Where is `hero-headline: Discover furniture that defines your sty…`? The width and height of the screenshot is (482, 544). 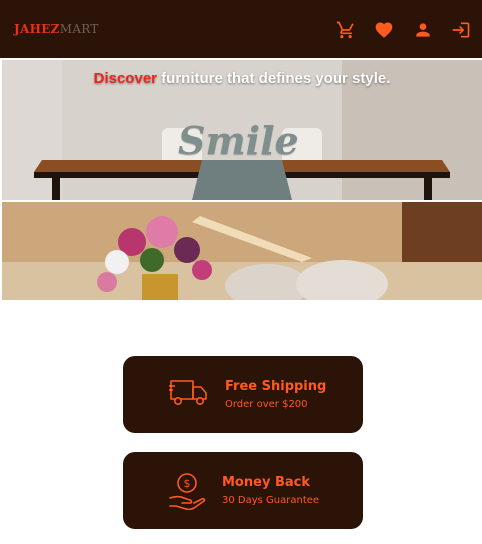
hero-headline: Discover furniture that defines your sty… is located at coordinates (242, 78).